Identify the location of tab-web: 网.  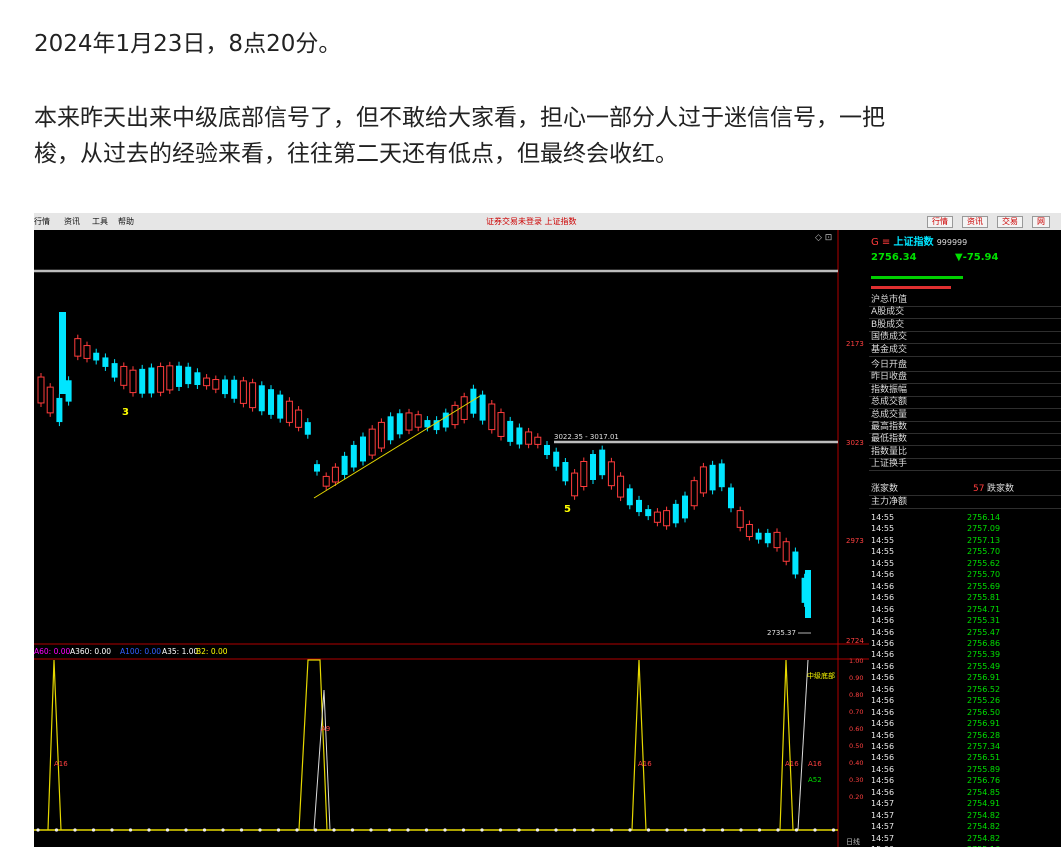
(1041, 222).